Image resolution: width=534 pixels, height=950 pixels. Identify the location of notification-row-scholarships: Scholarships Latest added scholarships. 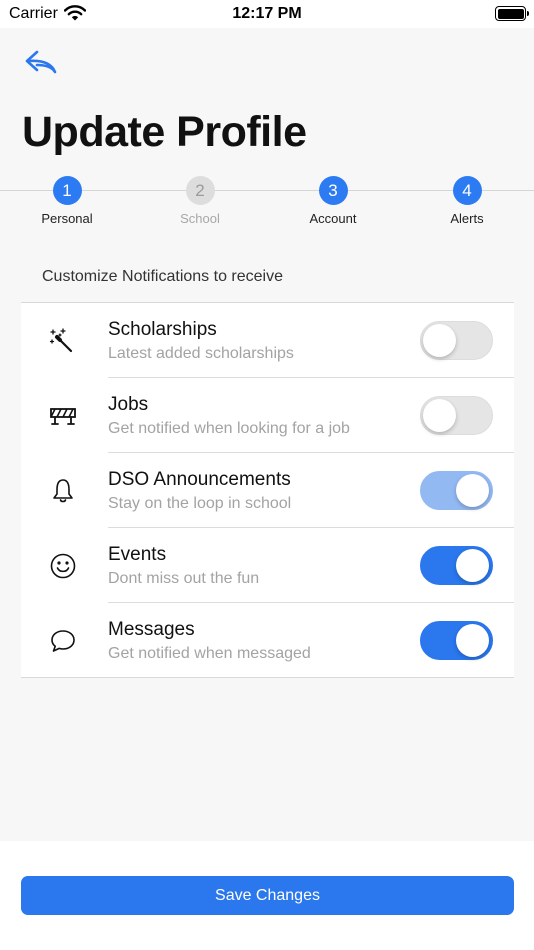
(267, 340).